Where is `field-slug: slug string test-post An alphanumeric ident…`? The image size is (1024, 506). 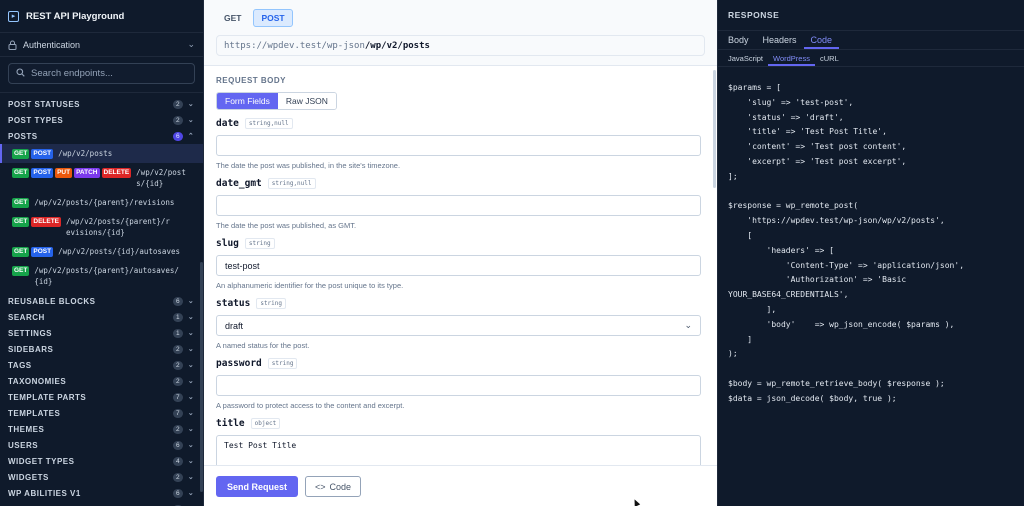 field-slug: slug string test-post An alphanumeric ident… is located at coordinates (460, 264).